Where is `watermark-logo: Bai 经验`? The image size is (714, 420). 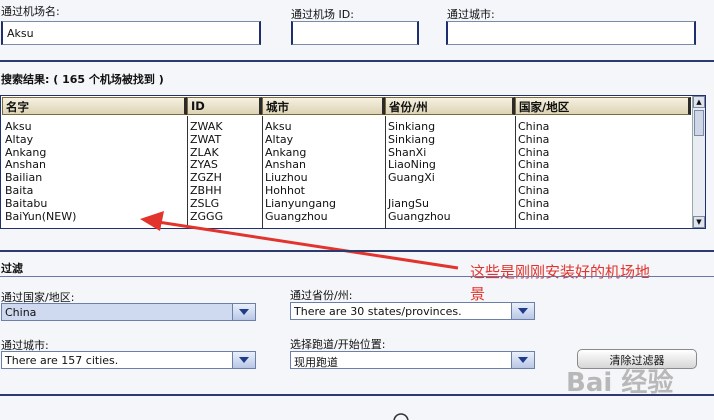 watermark-logo: Bai 经验 is located at coordinates (619, 380).